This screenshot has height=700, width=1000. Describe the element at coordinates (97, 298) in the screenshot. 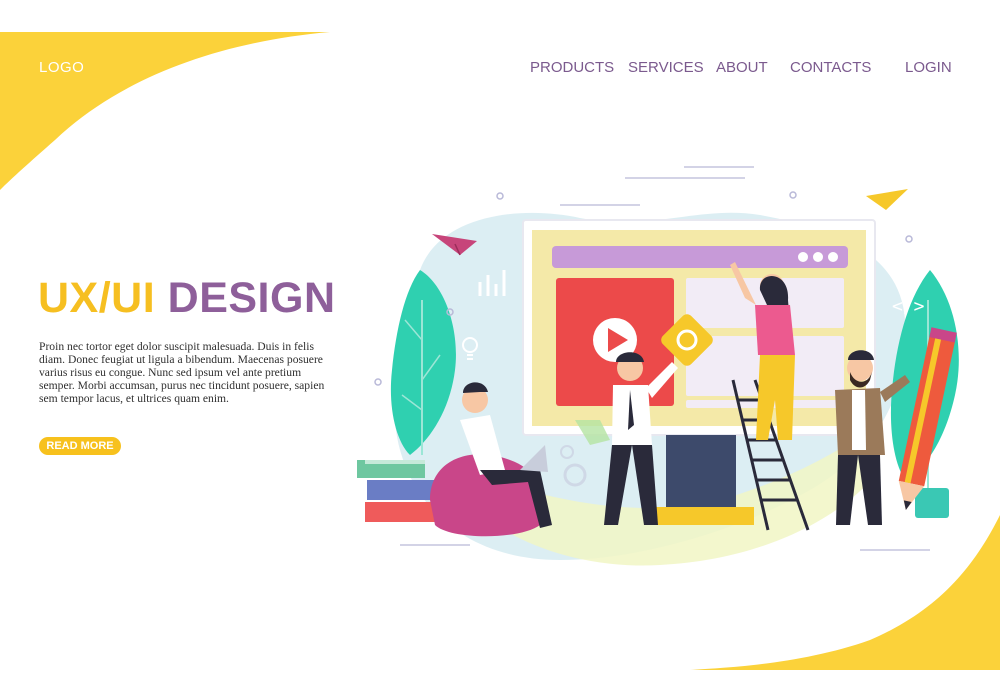

I see `hero-title-ux: UX/UI` at that location.